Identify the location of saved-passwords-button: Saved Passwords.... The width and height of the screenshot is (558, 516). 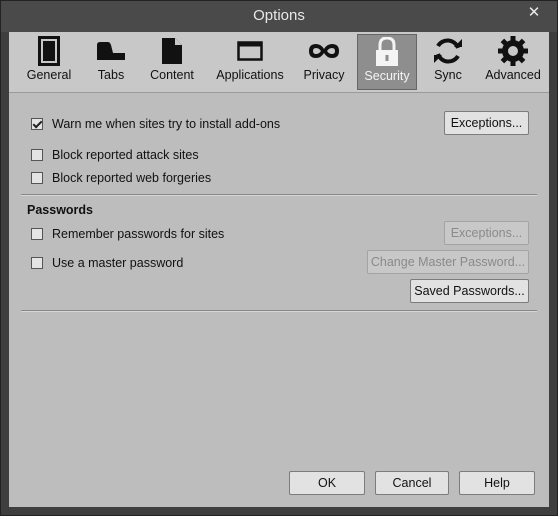
(469, 291).